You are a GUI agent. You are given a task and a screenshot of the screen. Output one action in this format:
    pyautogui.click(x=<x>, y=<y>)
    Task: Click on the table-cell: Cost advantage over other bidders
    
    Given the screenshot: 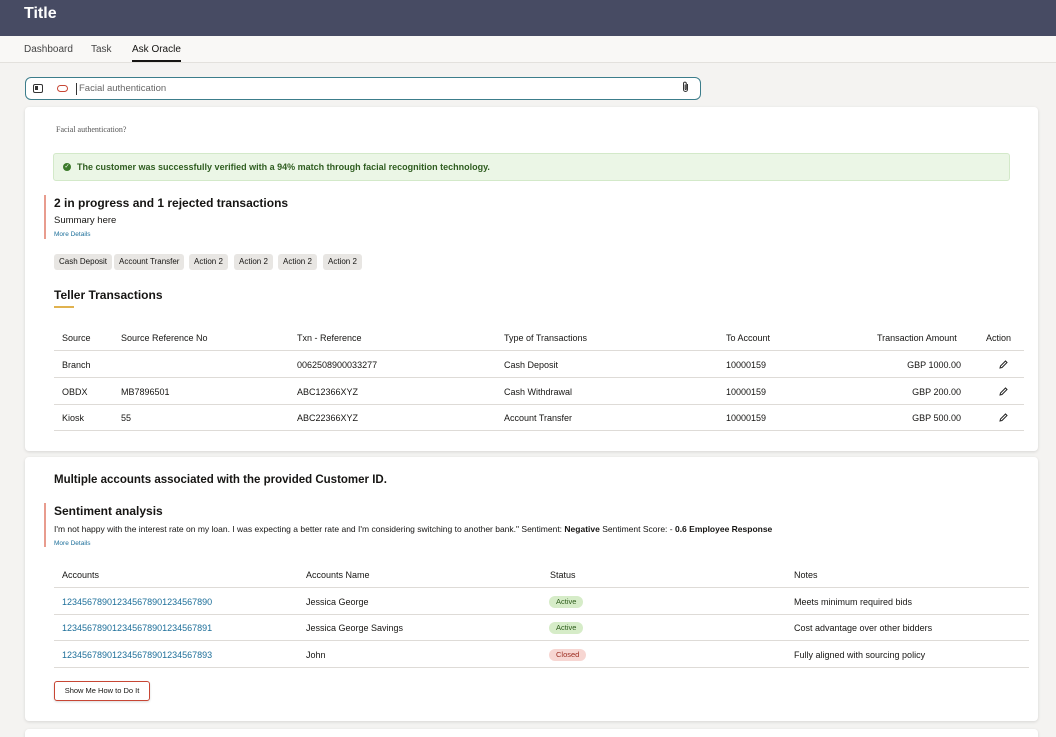 What is the action you would take?
    pyautogui.click(x=863, y=628)
    